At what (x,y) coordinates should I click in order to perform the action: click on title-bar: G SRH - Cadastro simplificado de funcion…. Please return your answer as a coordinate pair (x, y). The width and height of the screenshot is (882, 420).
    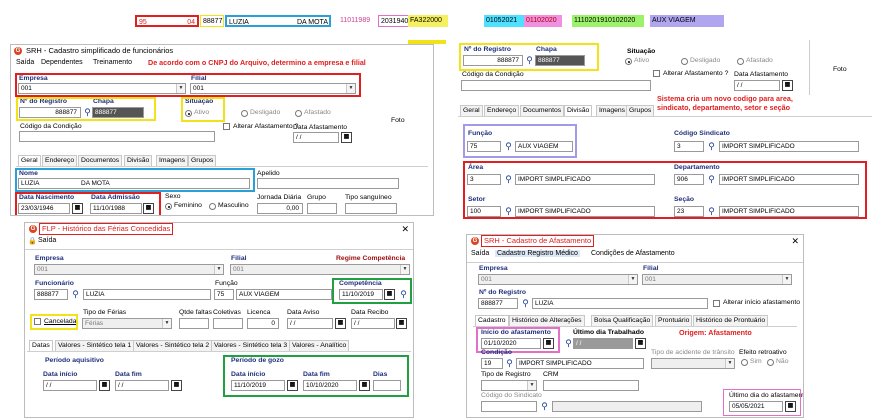
    Looking at the image, I should click on (222, 51).